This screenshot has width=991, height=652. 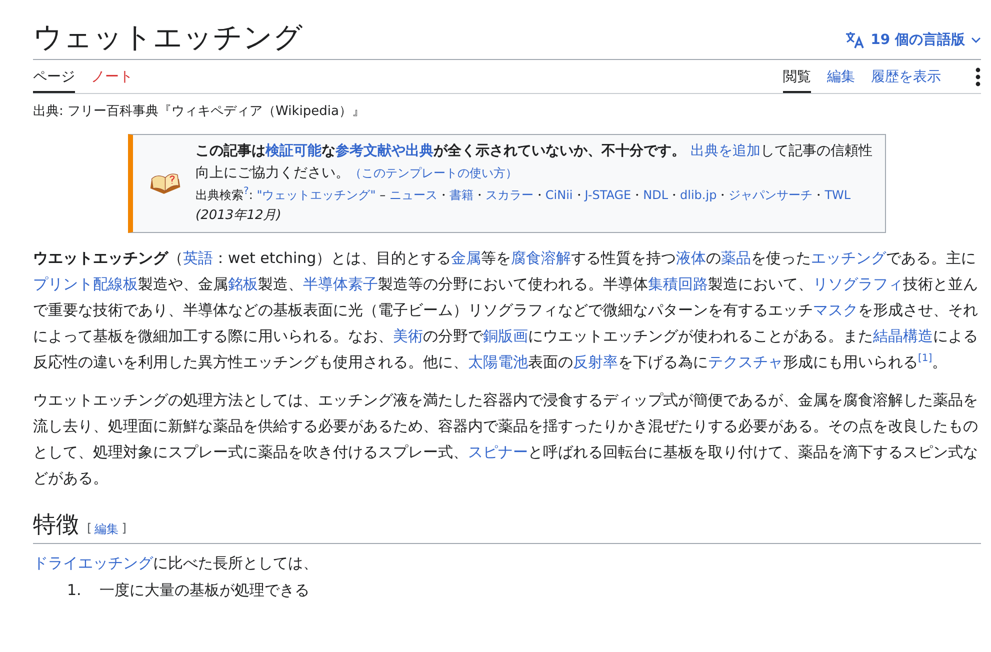 What do you see at coordinates (56, 525) in the screenshot?
I see `section-heading: 特徴` at bounding box center [56, 525].